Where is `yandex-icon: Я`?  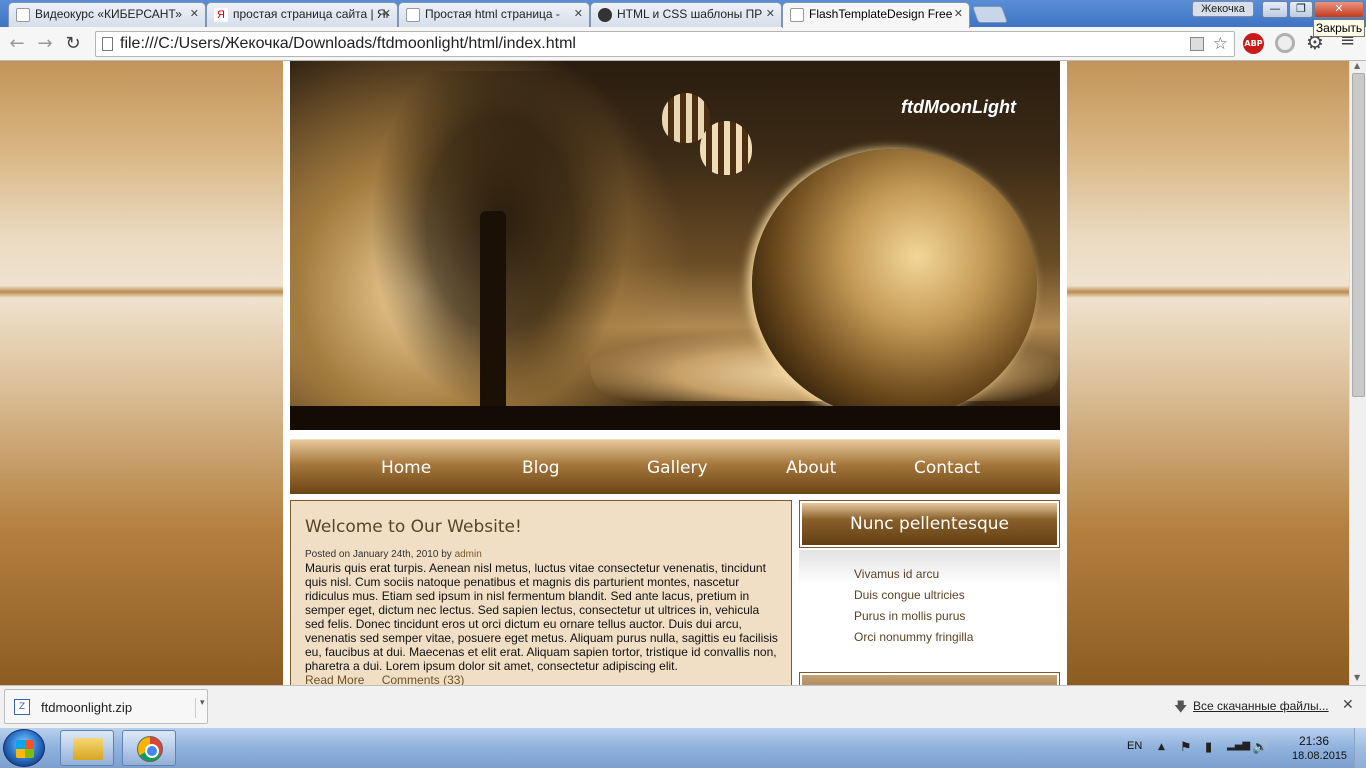 yandex-icon: Я is located at coordinates (221, 15).